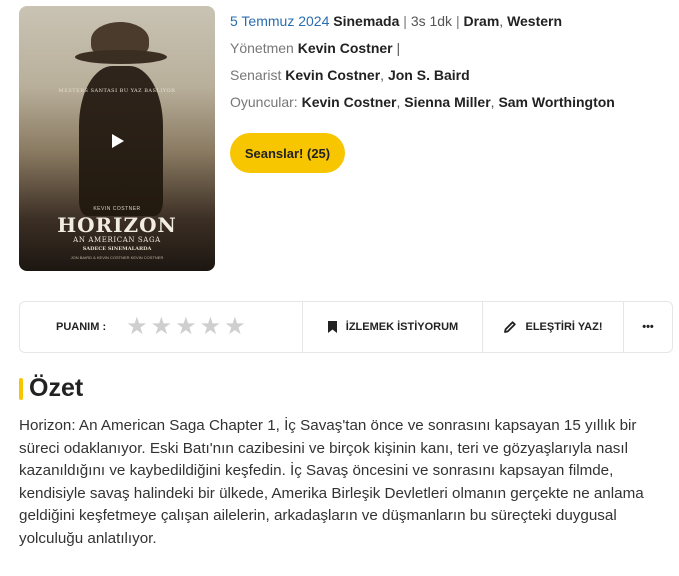 The height and width of the screenshot is (576, 679). Describe the element at coordinates (402, 327) in the screenshot. I see `watchlist-label: İZLEMEK İSTİYORUM` at that location.